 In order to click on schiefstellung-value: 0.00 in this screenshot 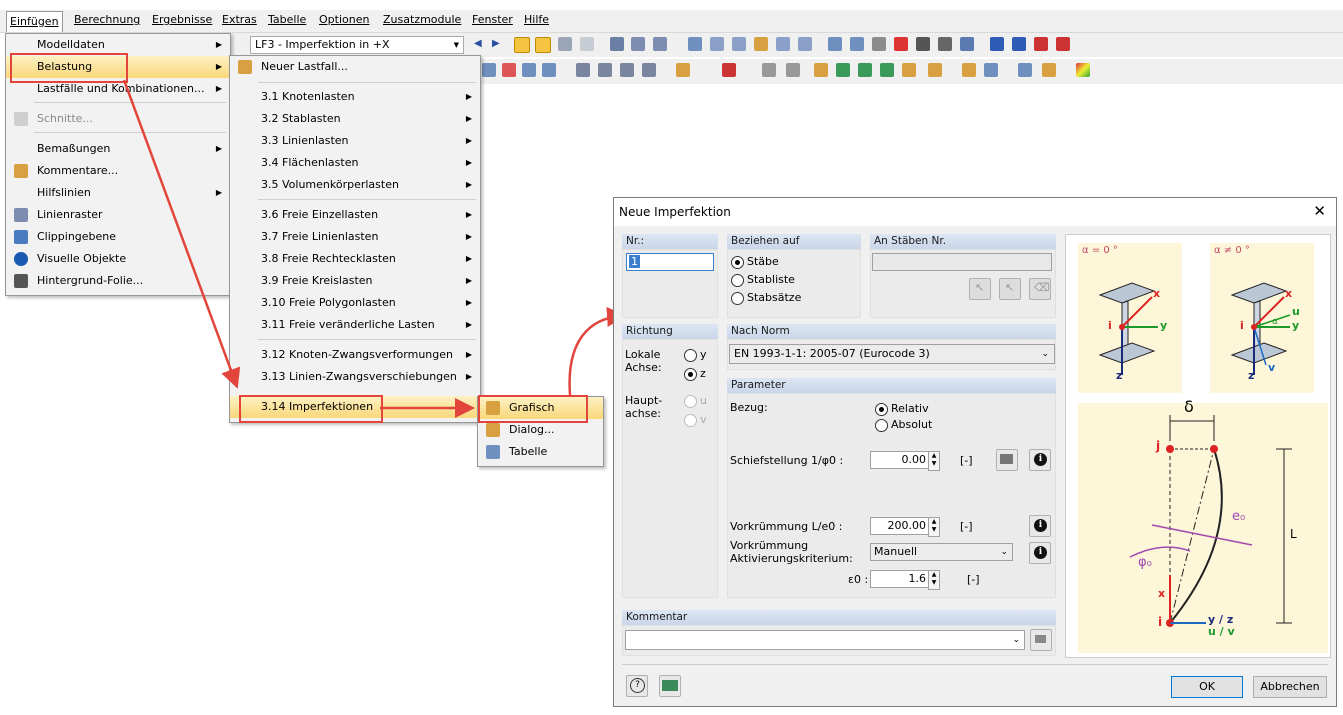, I will do `click(914, 459)`.